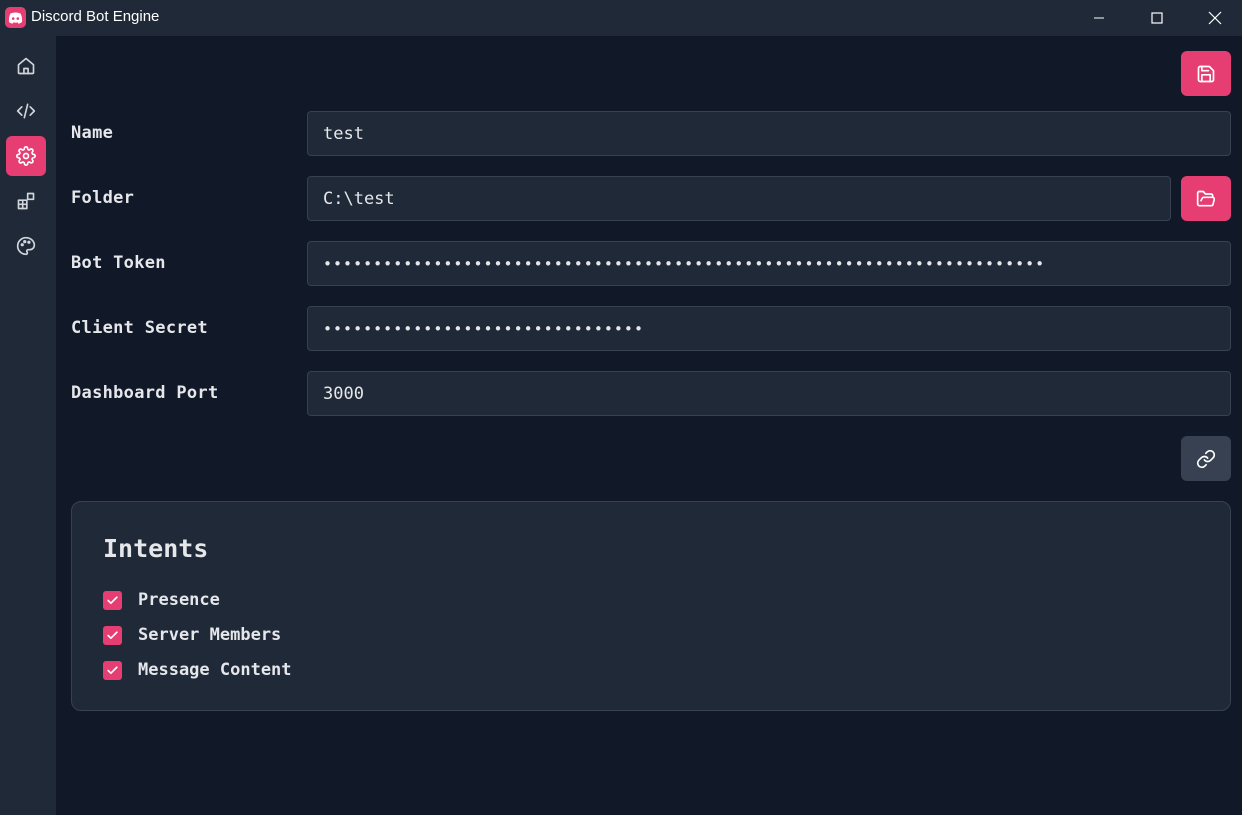  Describe the element at coordinates (769, 393) in the screenshot. I see `dashboard-port-field: 3000` at that location.